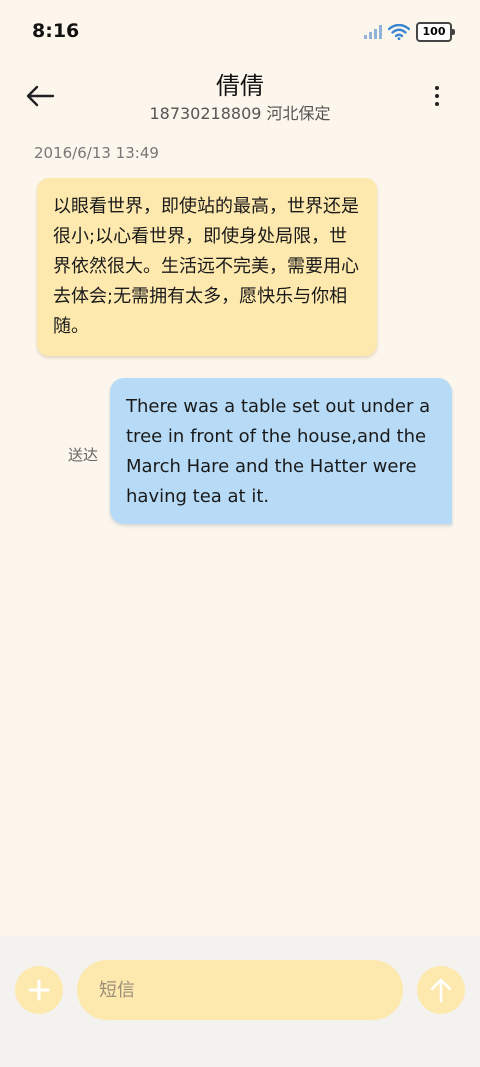 This screenshot has width=480, height=1067. I want to click on more-vertical-icon, so click(437, 88).